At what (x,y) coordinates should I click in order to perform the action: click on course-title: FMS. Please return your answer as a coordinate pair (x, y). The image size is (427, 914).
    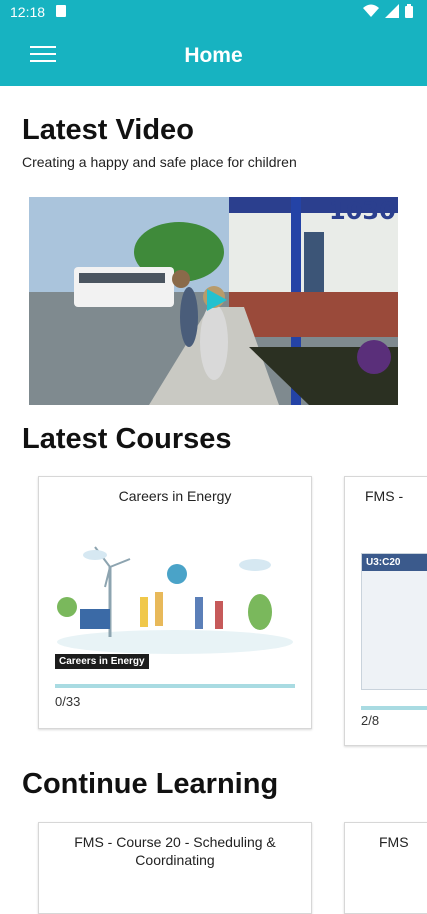
    Looking at the image, I should click on (394, 842).